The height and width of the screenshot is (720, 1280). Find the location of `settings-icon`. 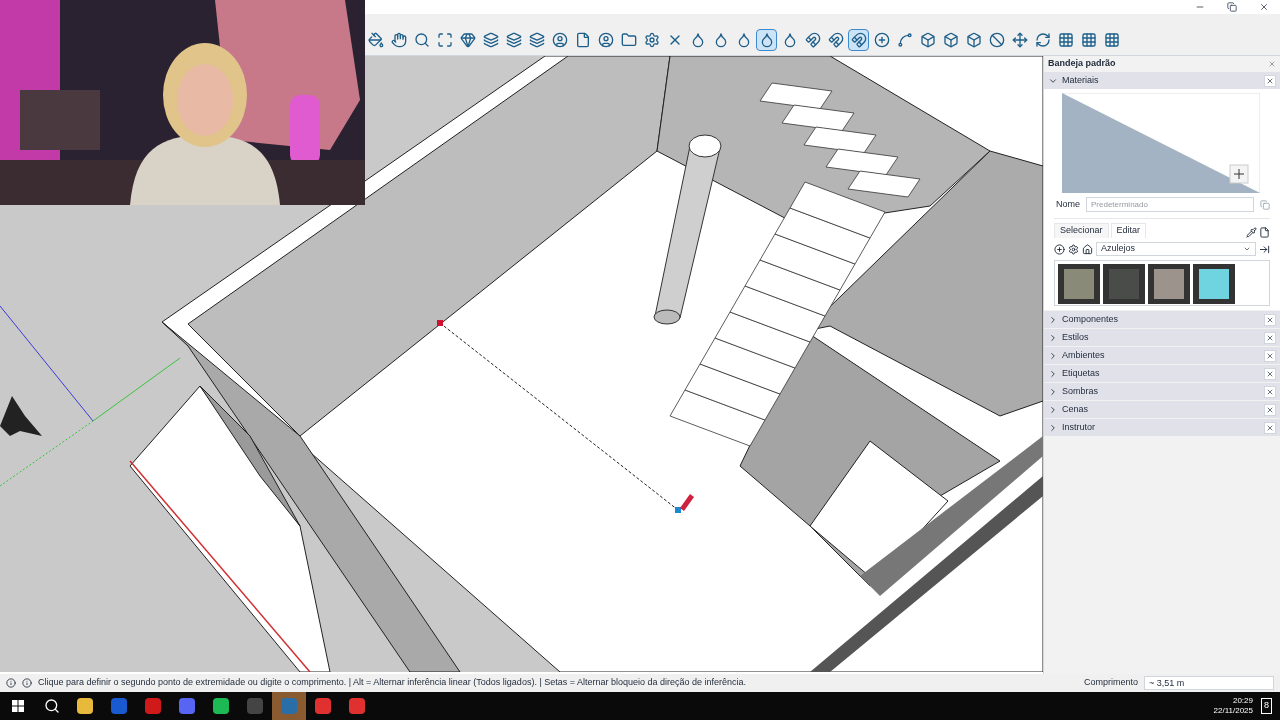

settings-icon is located at coordinates (1073, 249).